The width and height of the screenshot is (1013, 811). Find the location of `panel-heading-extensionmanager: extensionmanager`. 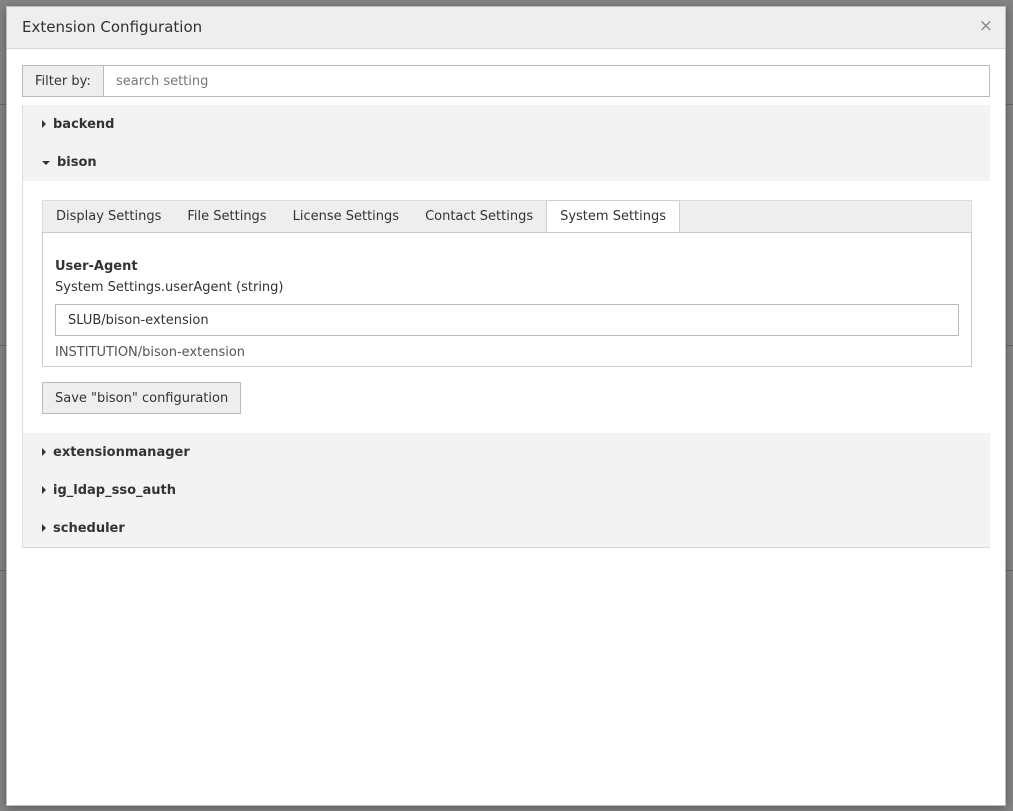

panel-heading-extensionmanager: extensionmanager is located at coordinates (506, 452).